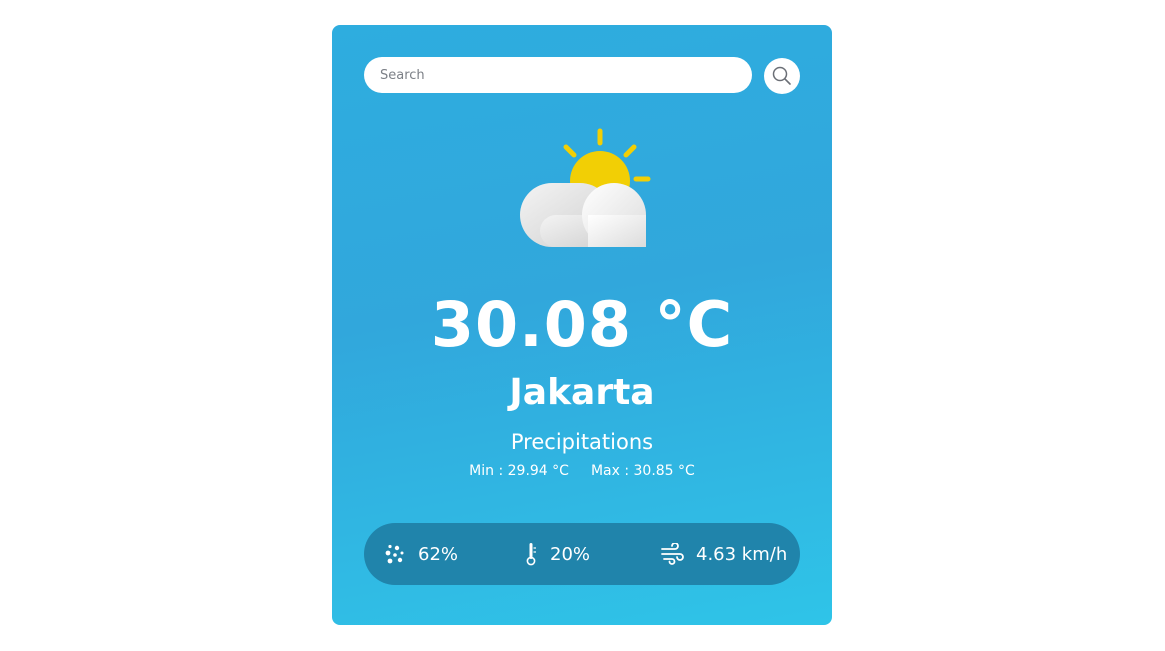  I want to click on partly-cloudy-icon, so click(585, 187).